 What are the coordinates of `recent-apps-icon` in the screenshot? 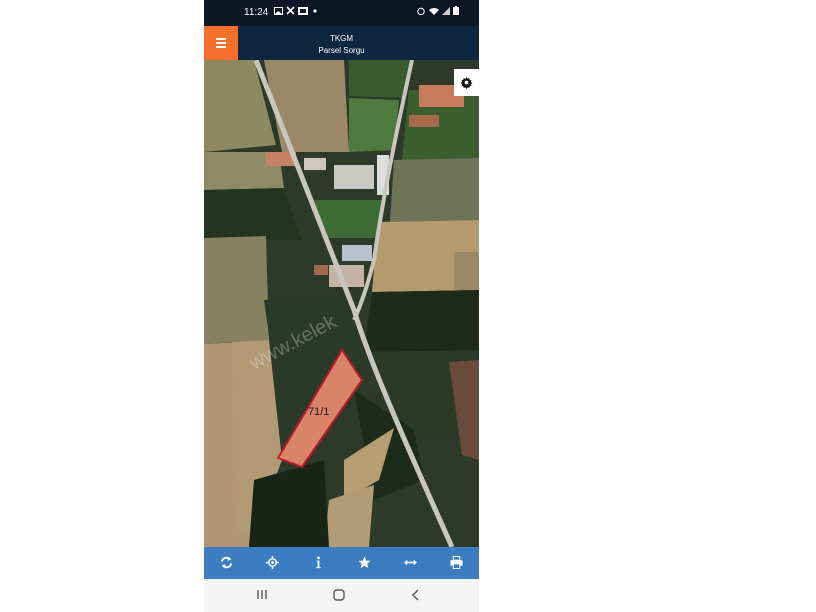 It's located at (262, 594).